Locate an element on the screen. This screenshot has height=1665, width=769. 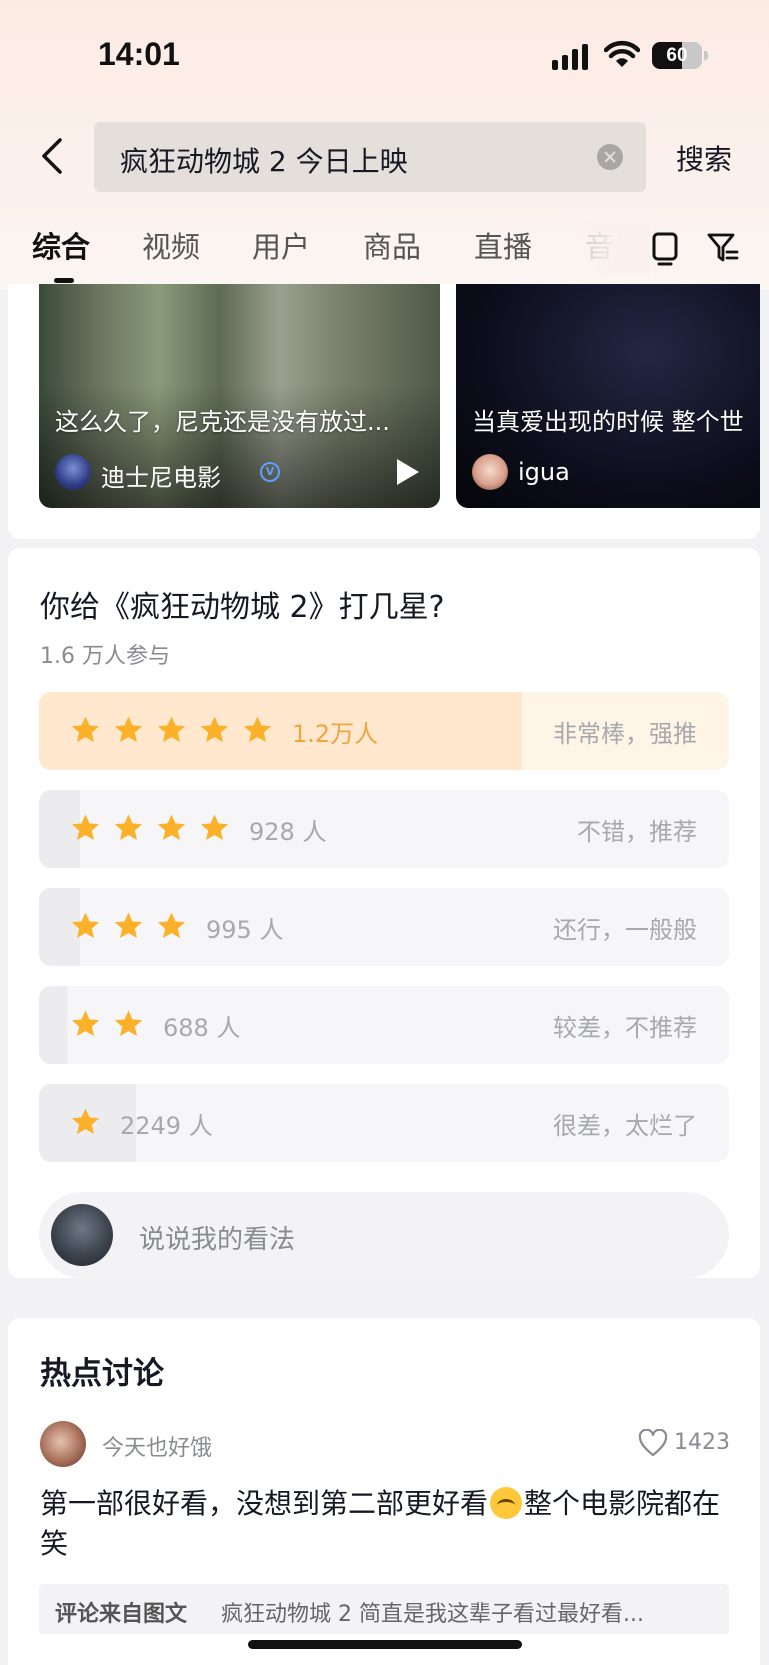
video-card: 当真爱出现的时候 整个世 igua is located at coordinates (608, 396).